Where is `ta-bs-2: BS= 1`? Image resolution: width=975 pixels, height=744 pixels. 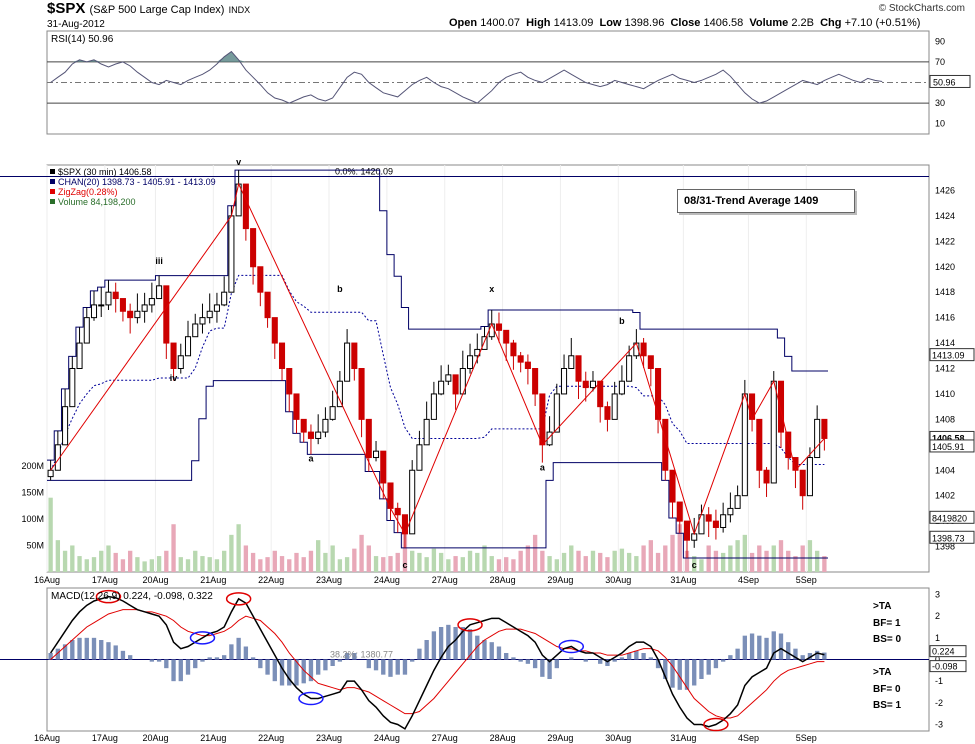 ta-bs-2: BS= 1 is located at coordinates (887, 705).